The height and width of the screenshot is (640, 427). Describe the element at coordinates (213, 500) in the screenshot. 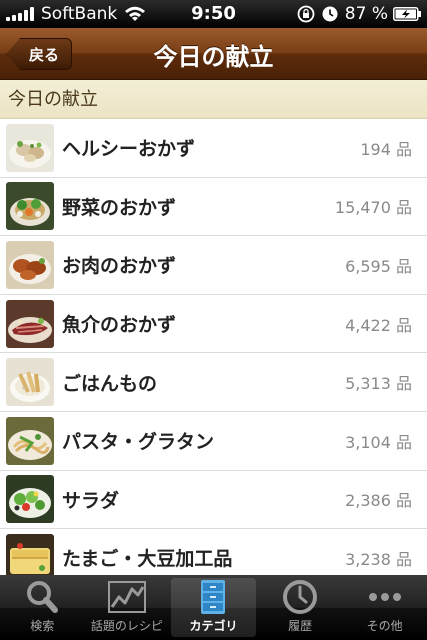

I see `list-item-salad: サラダ 2,386 品` at that location.